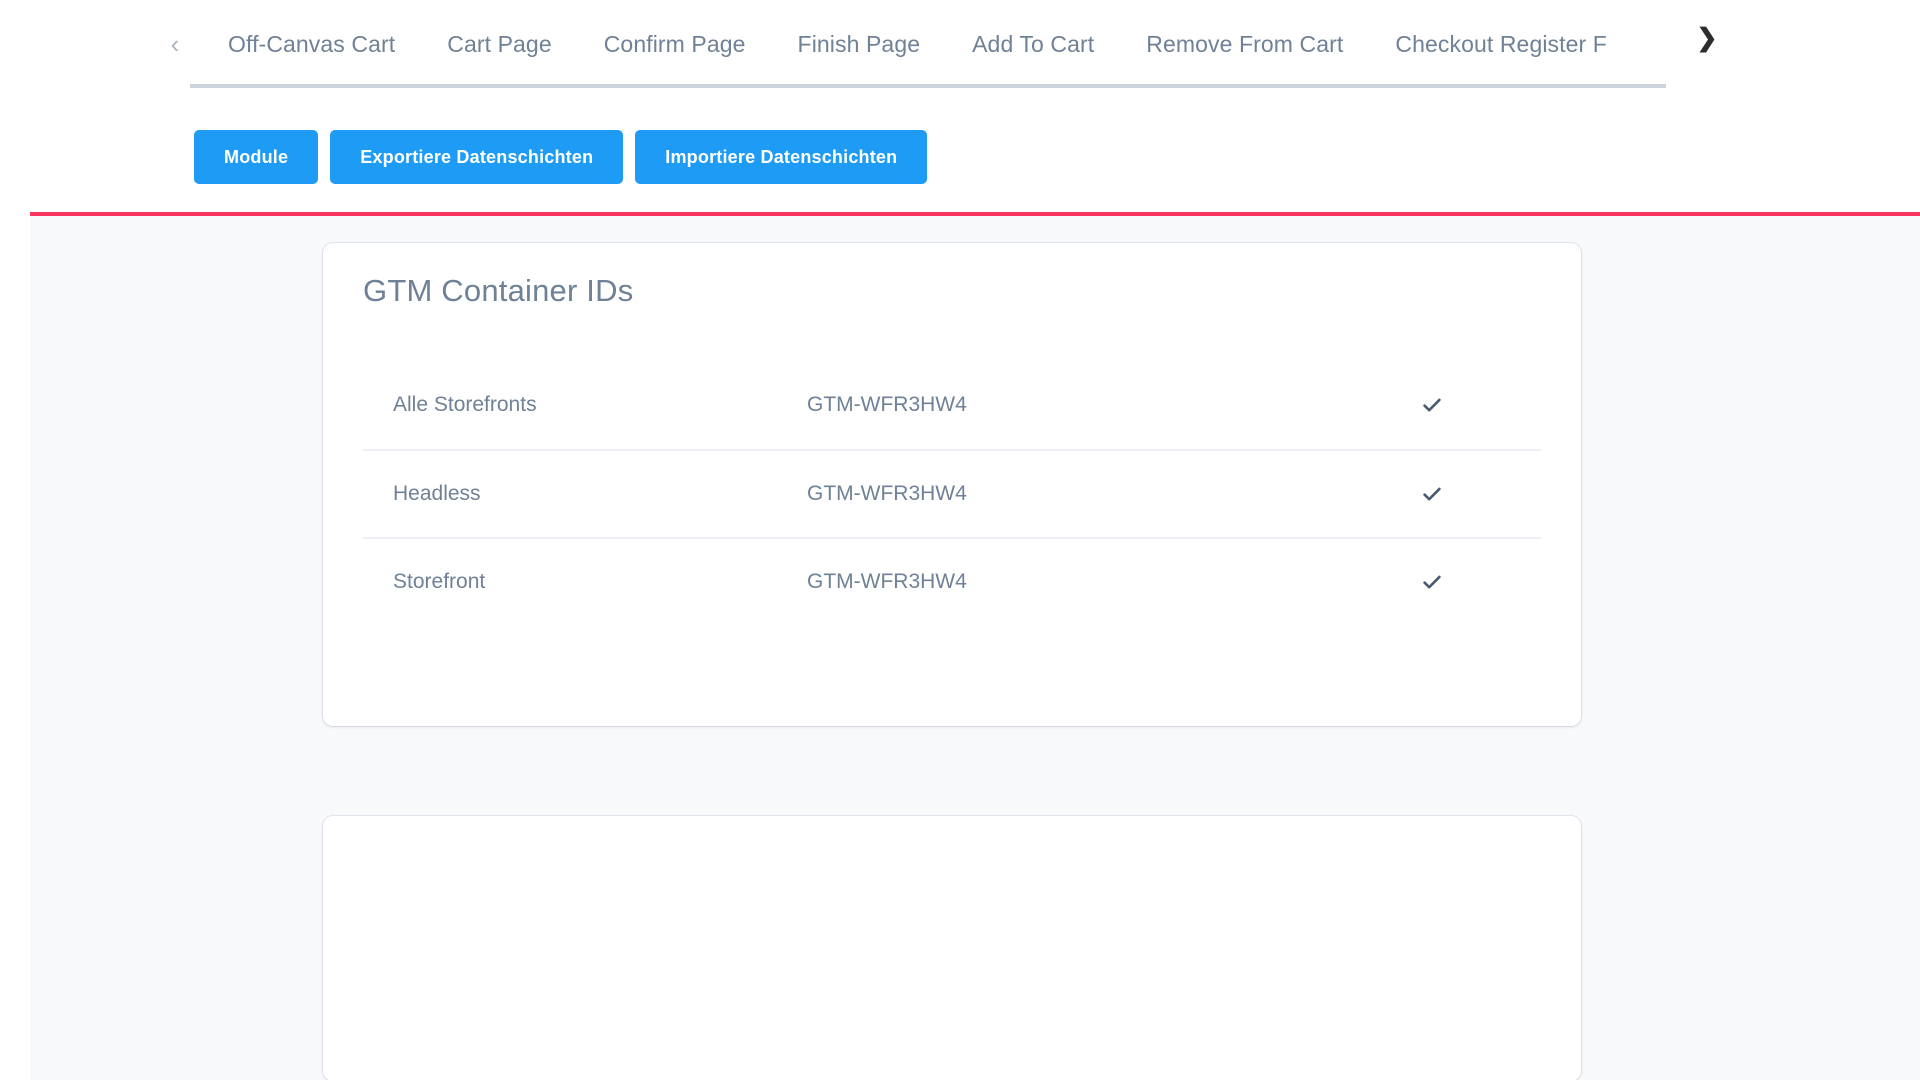 The height and width of the screenshot is (1080, 1920). I want to click on import-datalayers-button: Importiere Datenschichten, so click(781, 157).